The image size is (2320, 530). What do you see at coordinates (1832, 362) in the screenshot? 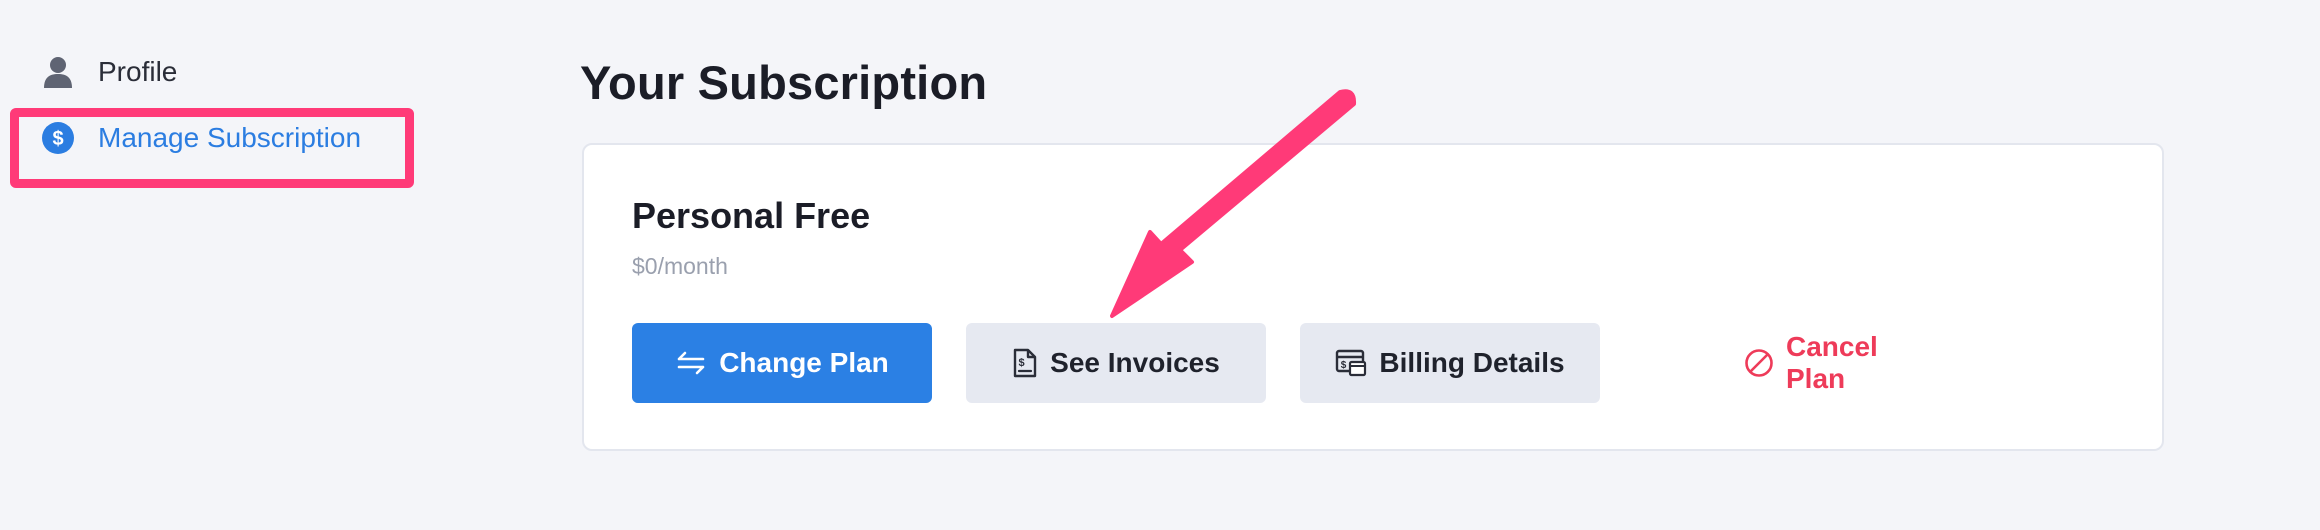
I see `cancel-plan-label: Cancel Plan` at bounding box center [1832, 362].